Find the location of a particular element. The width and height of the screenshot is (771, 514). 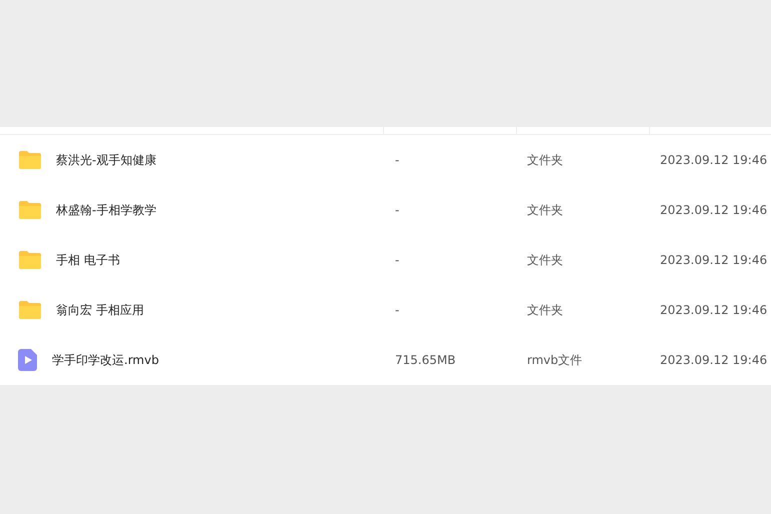

file-row: 翁向宏 手相应用 - 文件夹 2023.09.12 19:46 is located at coordinates (385, 310).